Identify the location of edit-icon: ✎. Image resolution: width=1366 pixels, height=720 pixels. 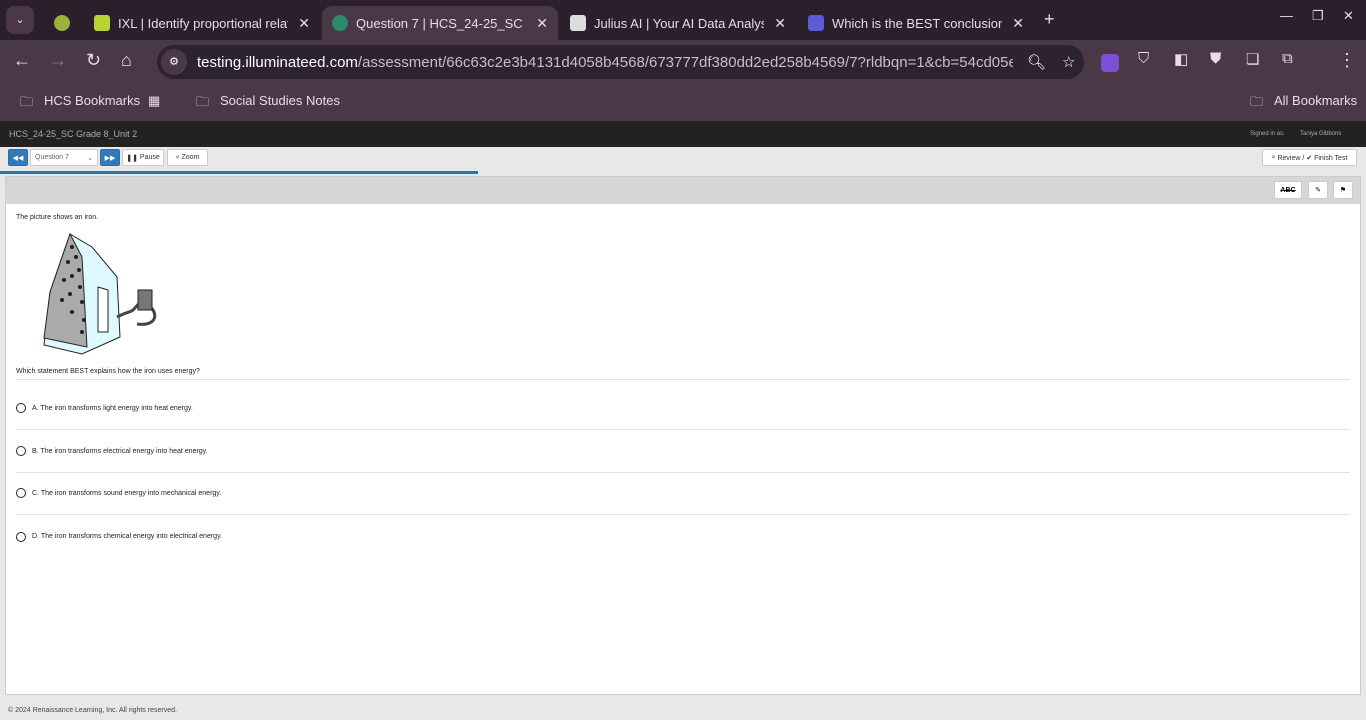
(1318, 190).